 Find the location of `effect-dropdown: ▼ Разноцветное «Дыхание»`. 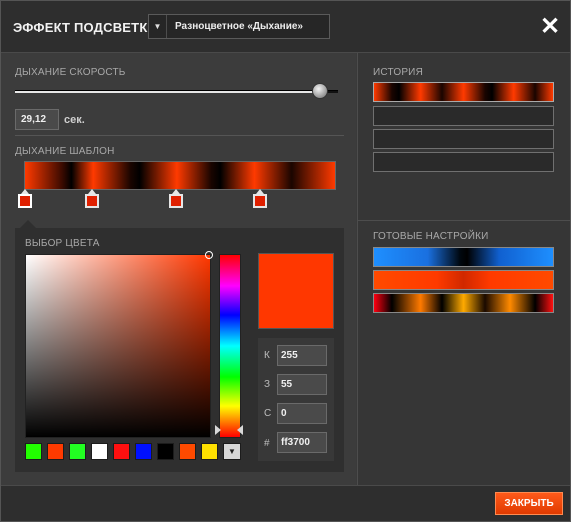

effect-dropdown: ▼ Разноцветное «Дыхание» is located at coordinates (239, 26).